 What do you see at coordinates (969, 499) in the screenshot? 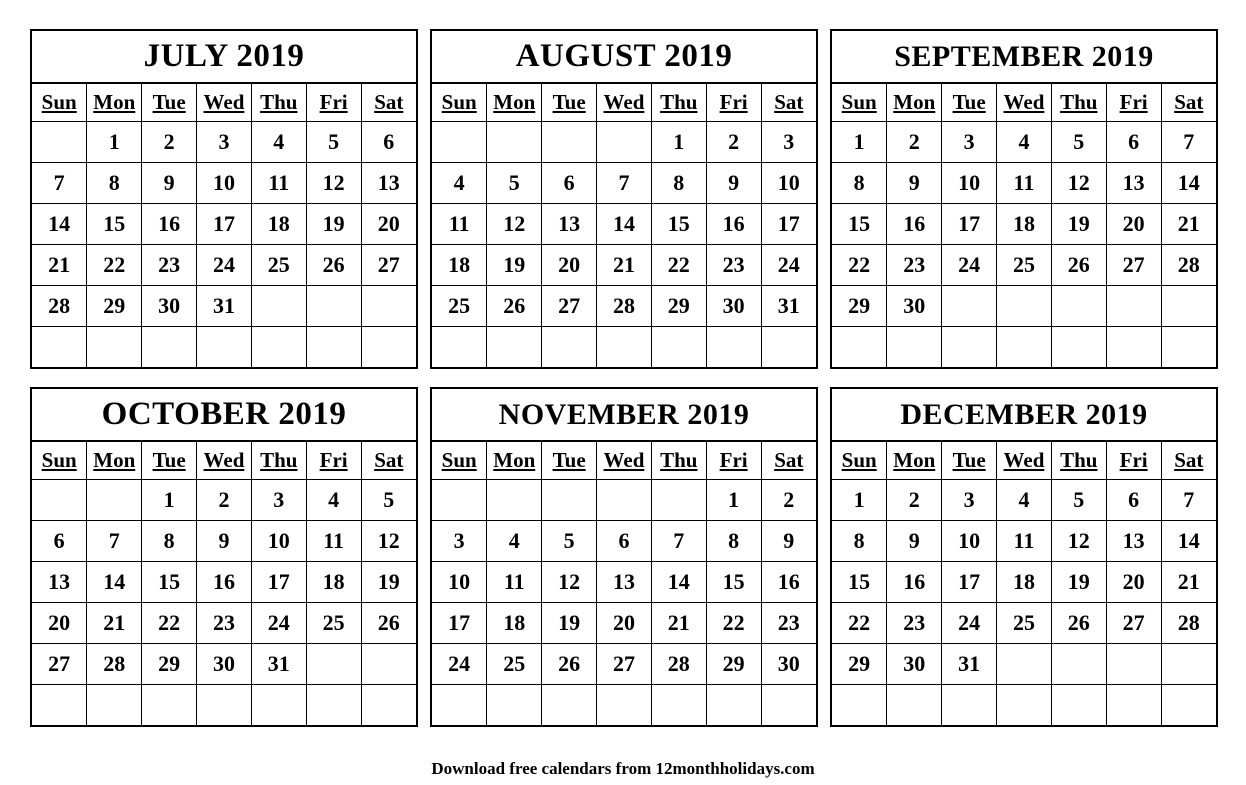
I see `day-cell: 3` at bounding box center [969, 499].